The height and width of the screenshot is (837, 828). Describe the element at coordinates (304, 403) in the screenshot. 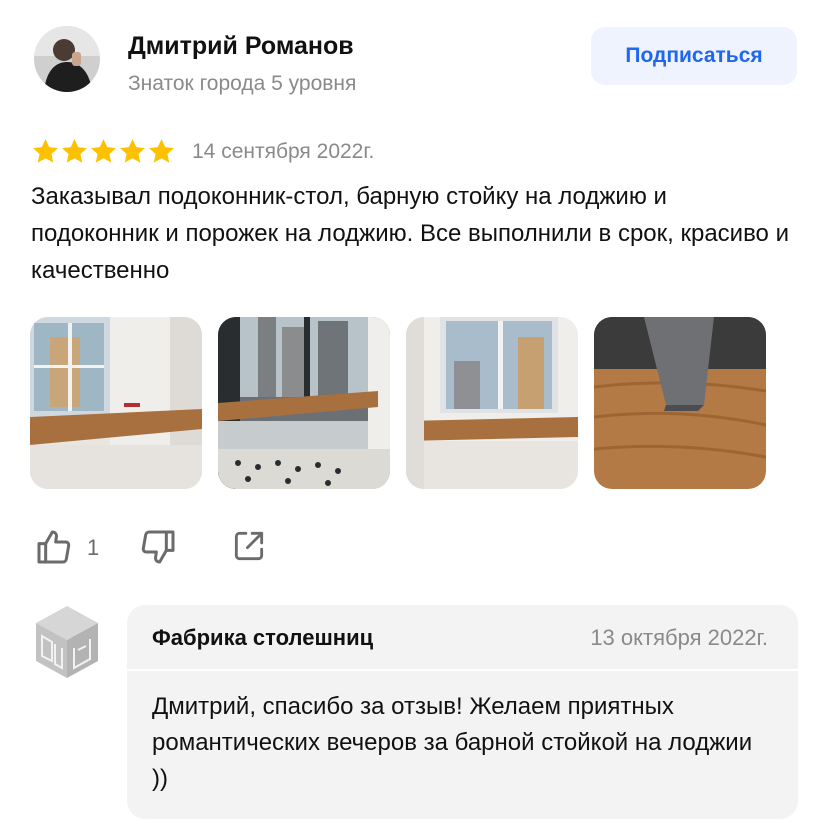

I see `photo-balcony-bar` at that location.